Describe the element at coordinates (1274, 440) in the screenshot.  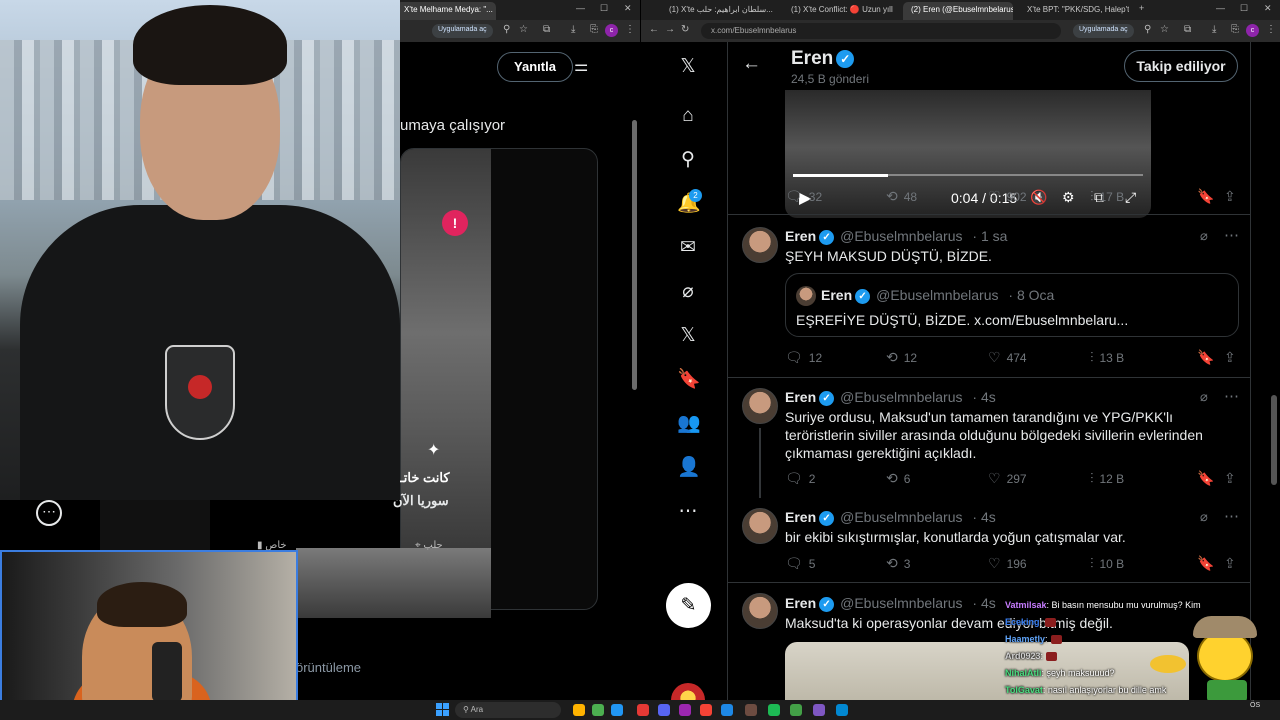
I see `right-scrollbar` at that location.